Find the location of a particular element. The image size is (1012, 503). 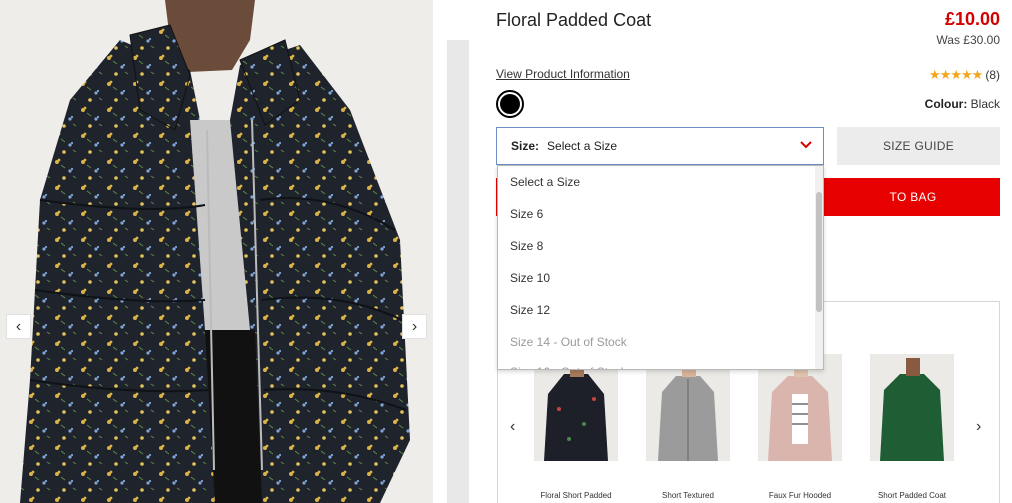

reco-item-name: Short Textured is located at coordinates (688, 495).